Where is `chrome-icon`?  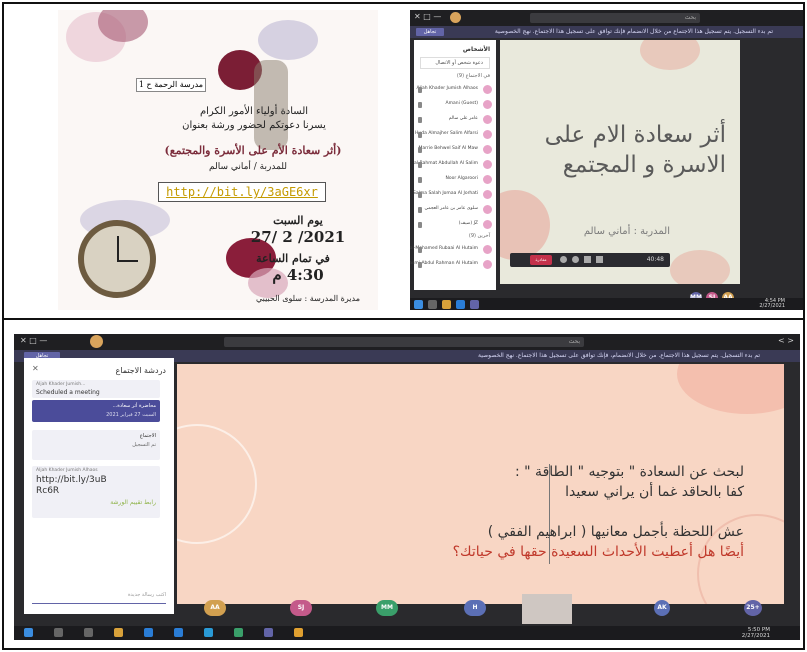 chrome-icon is located at coordinates (298, 632).